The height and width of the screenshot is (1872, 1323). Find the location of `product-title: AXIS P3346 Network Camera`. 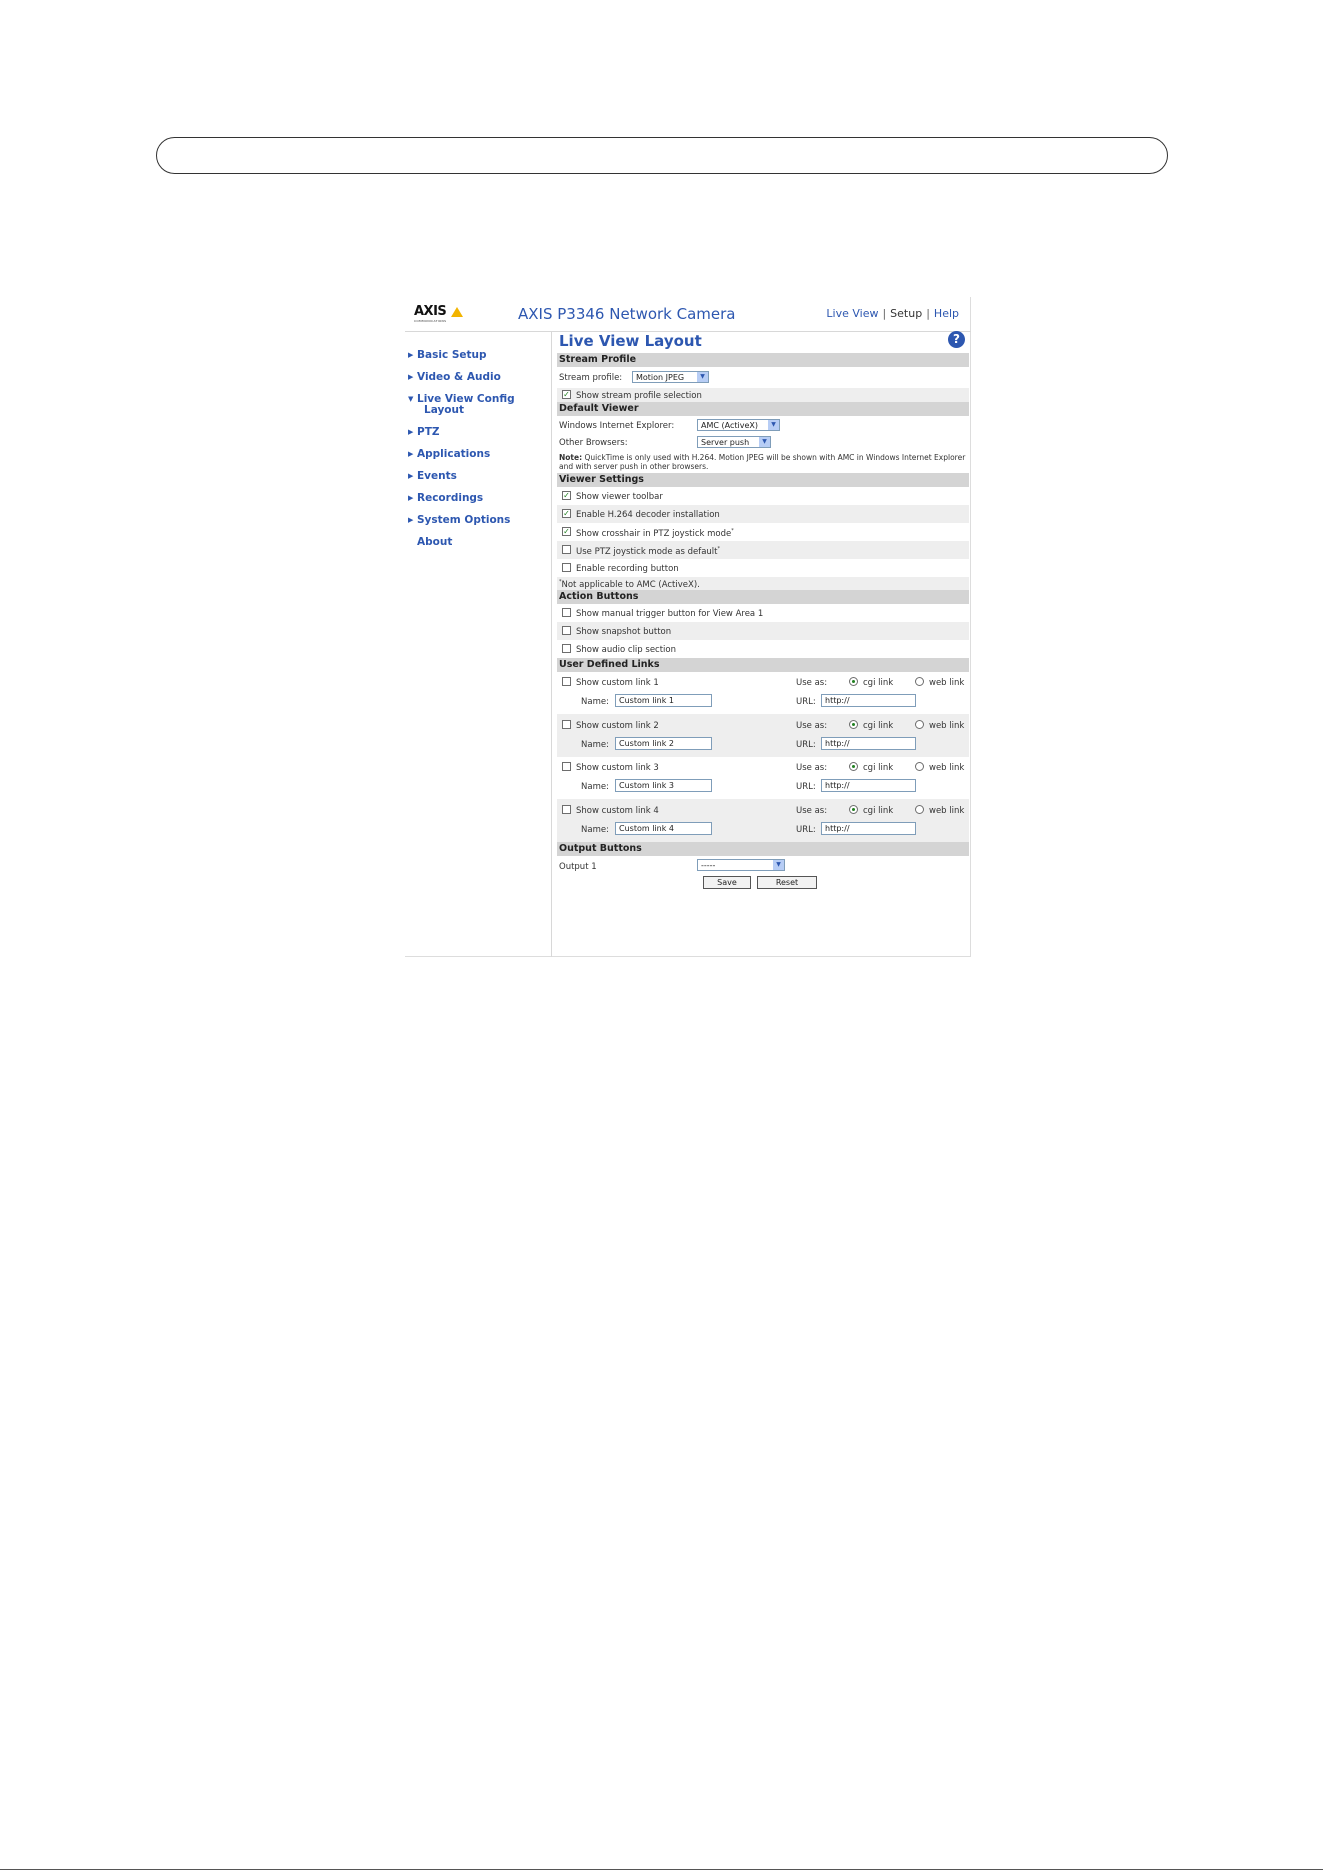

product-title: AXIS P3346 Network Camera is located at coordinates (627, 314).